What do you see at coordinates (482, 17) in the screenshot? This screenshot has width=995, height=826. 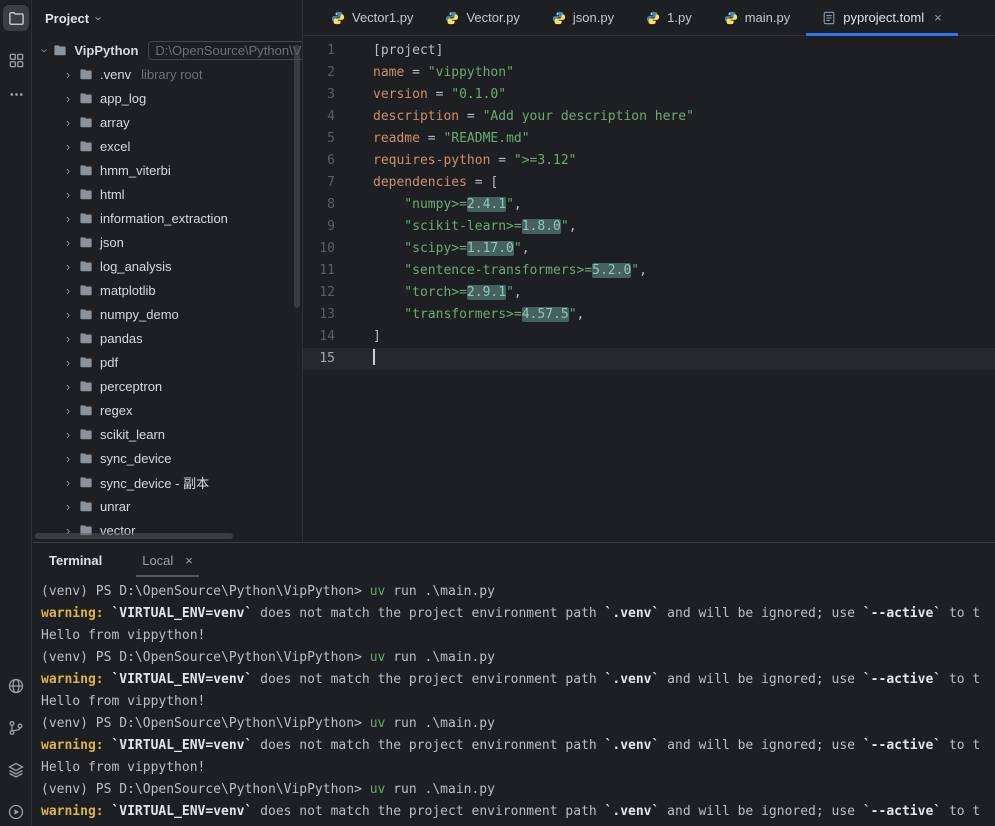 I see `tab-Vector.py: Vector.py` at bounding box center [482, 17].